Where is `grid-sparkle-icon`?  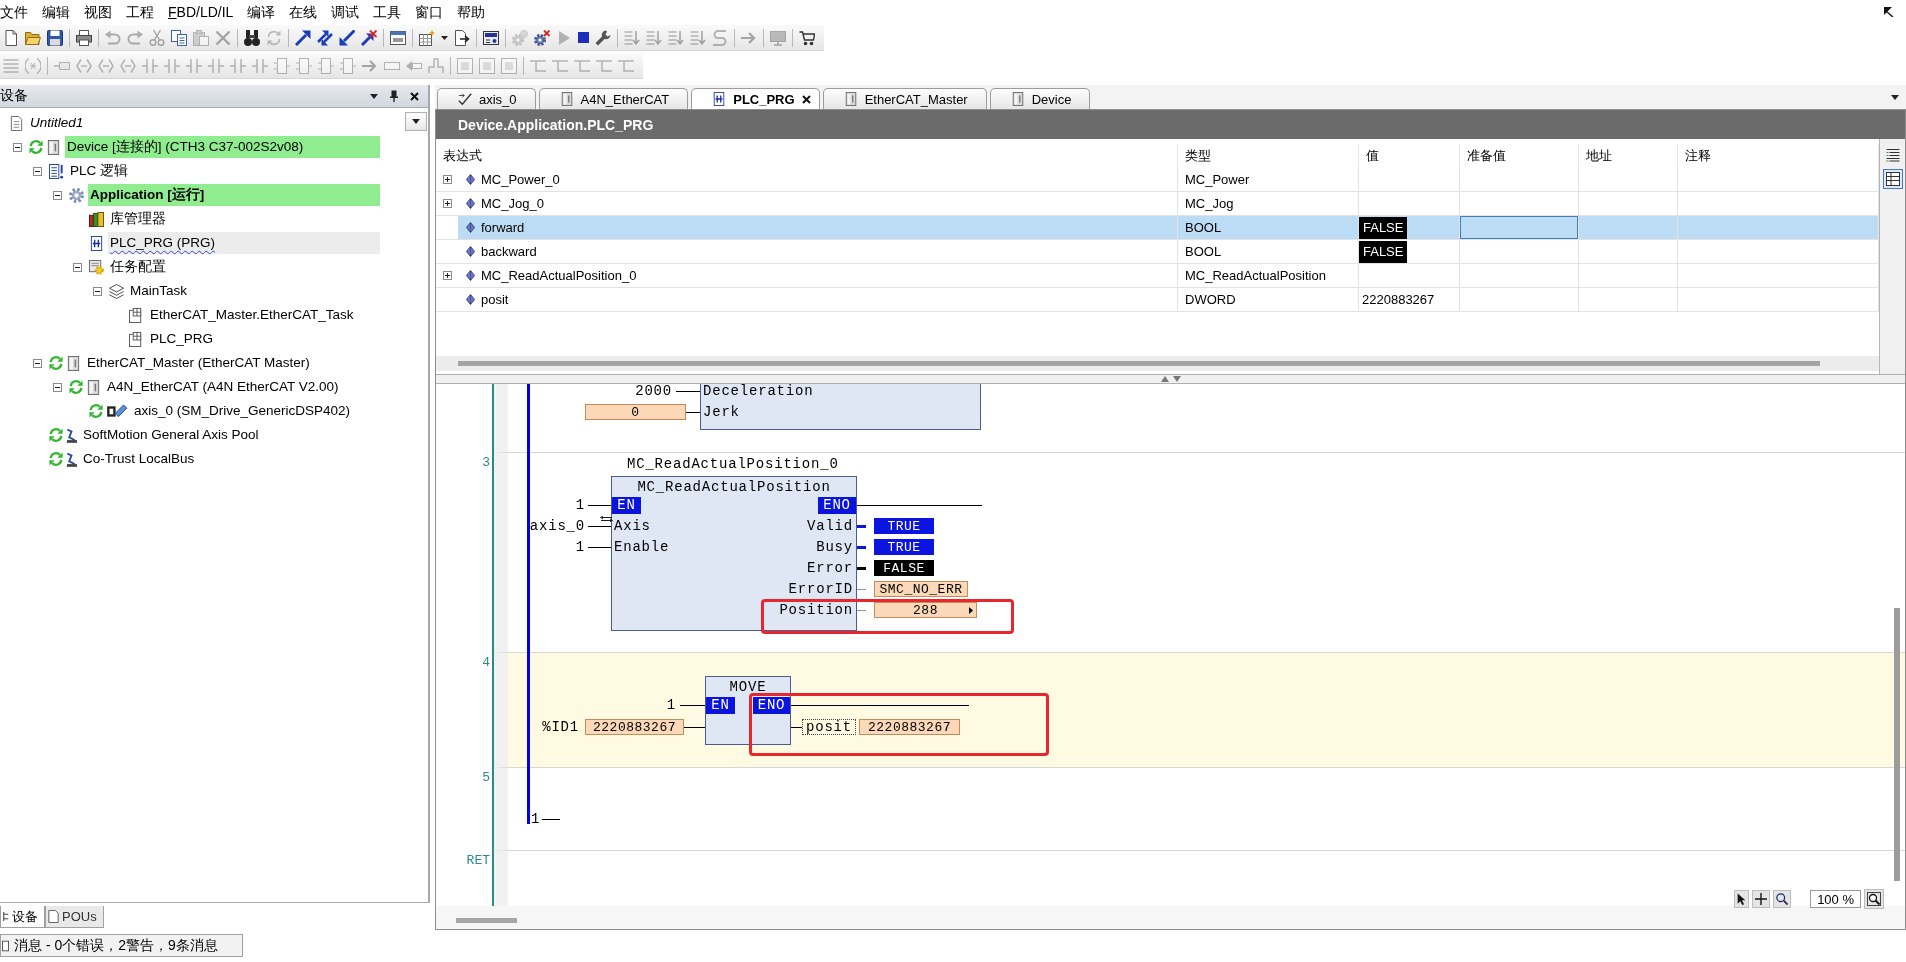
grid-sparkle-icon is located at coordinates (427, 37).